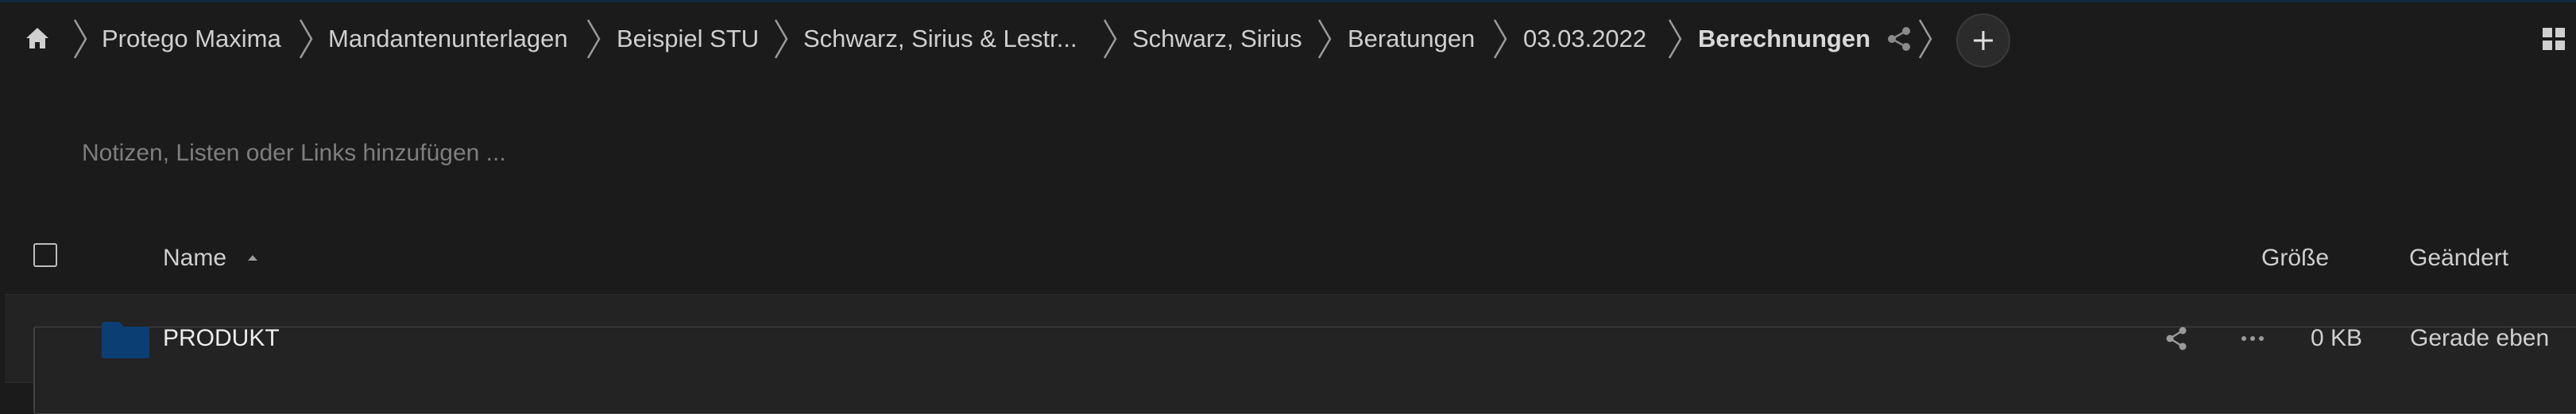  Describe the element at coordinates (448, 38) in the screenshot. I see `breadcrumb-item-mandantenunterlagen: Mandantenunterlagen` at that location.